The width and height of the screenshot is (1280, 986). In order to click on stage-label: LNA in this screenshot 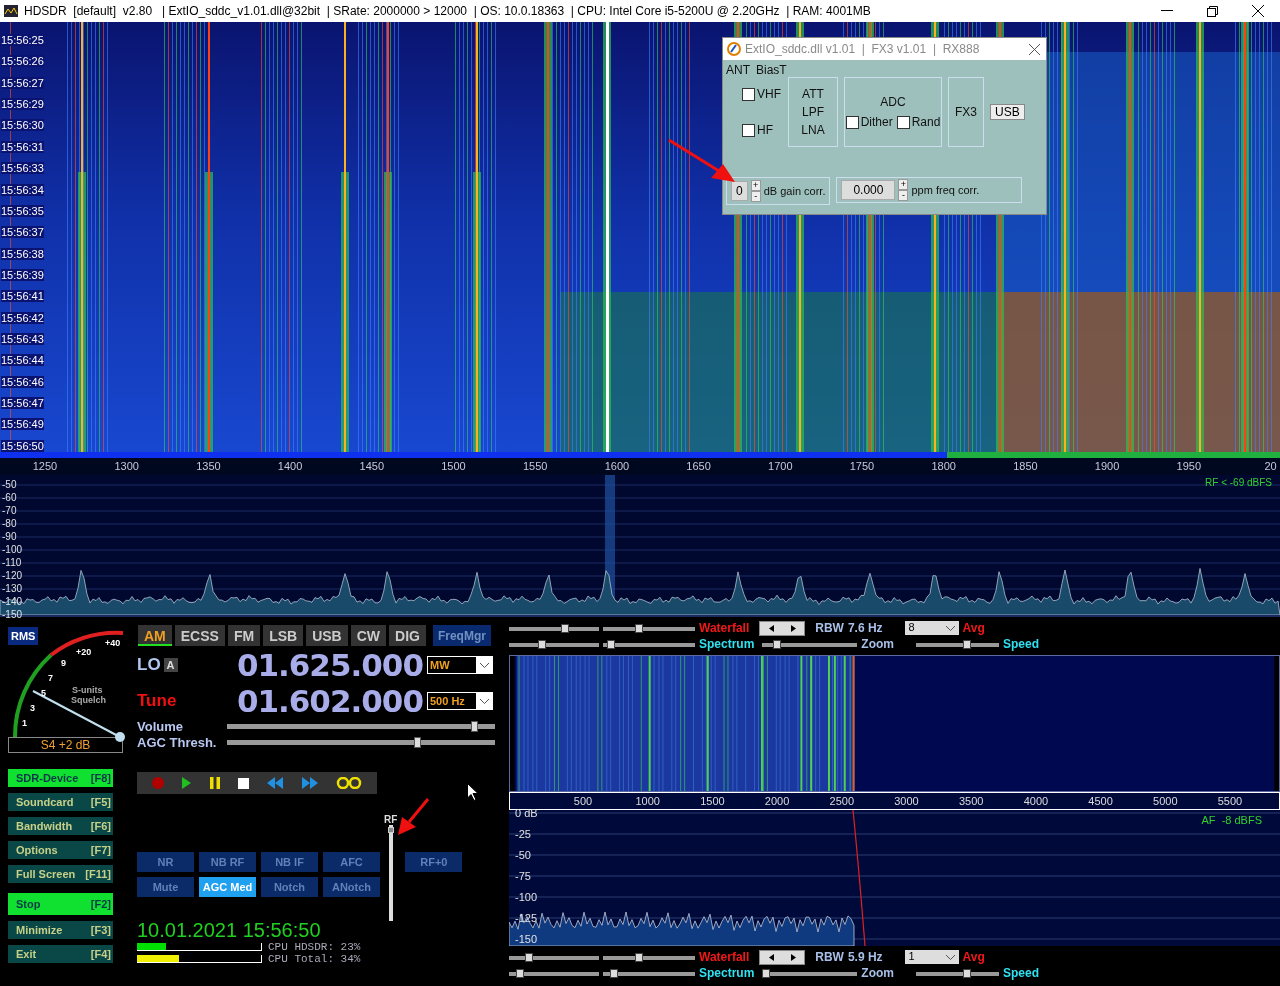, I will do `click(813, 130)`.